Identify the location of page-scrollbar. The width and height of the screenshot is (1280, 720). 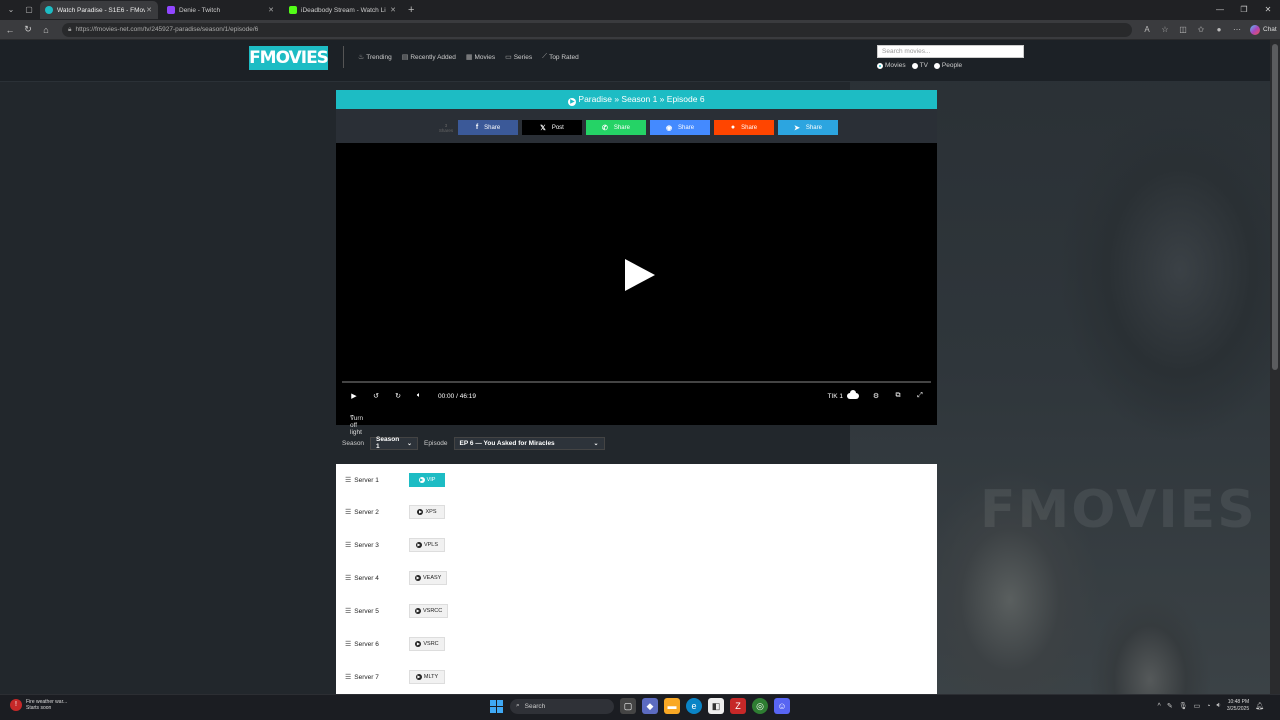
(1275, 367).